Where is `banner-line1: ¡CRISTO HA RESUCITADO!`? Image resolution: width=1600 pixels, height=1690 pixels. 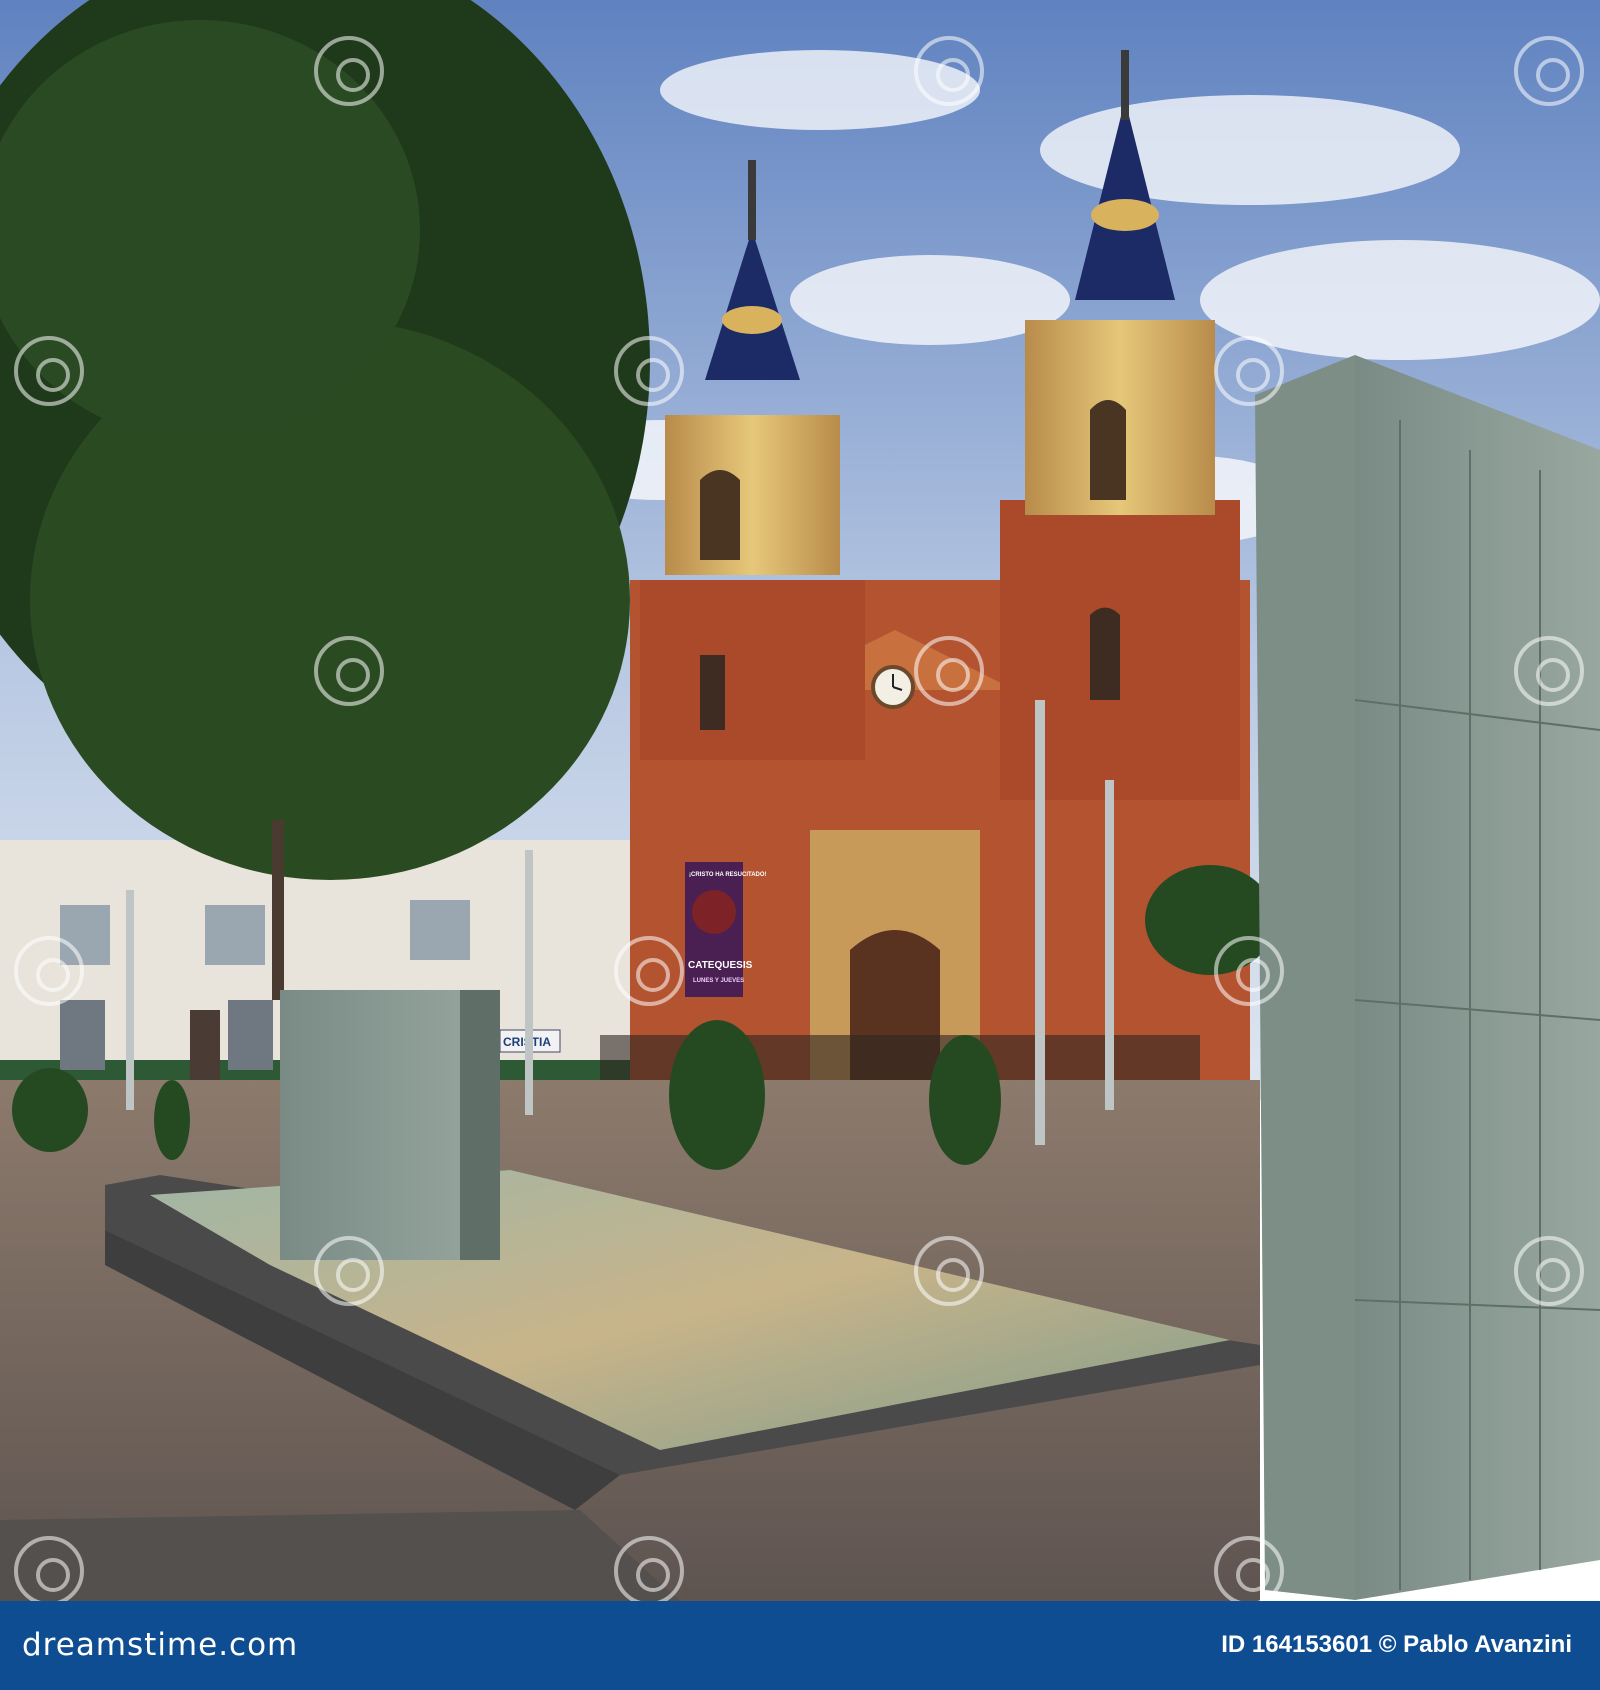 banner-line1: ¡CRISTO HA RESUCITADO! is located at coordinates (728, 875).